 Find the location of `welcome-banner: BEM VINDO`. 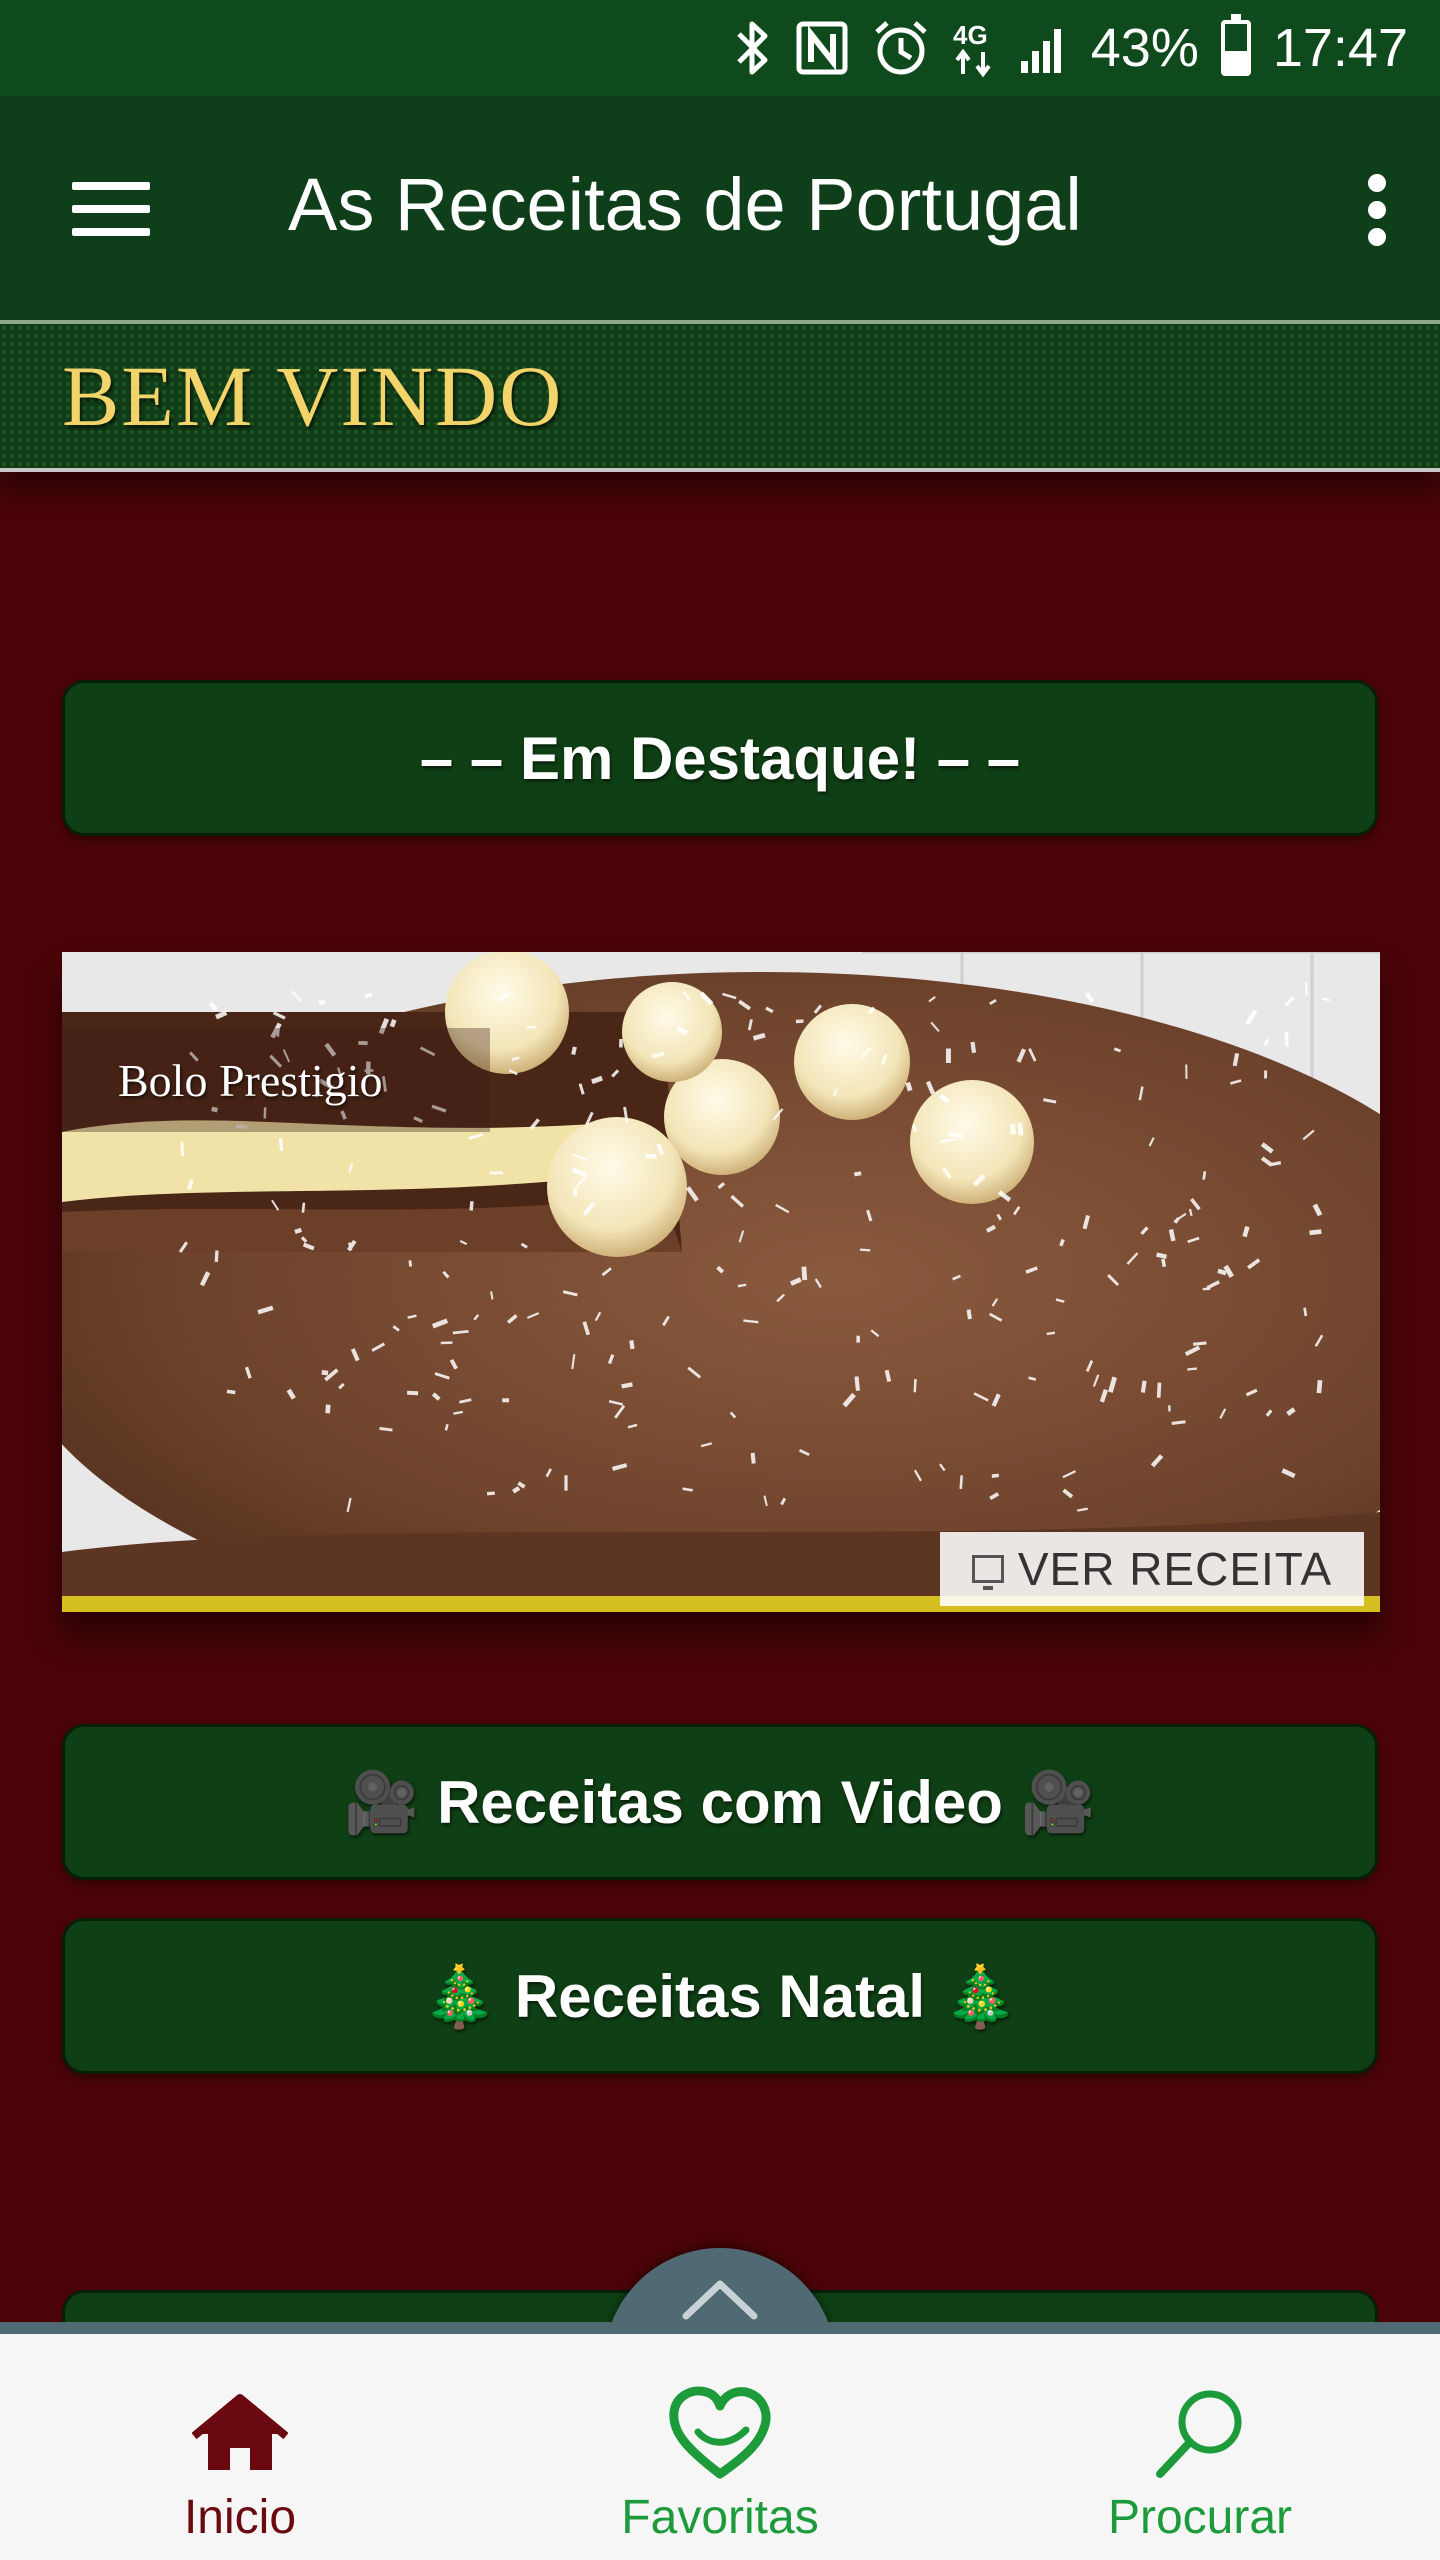

welcome-banner: BEM VINDO is located at coordinates (720, 396).